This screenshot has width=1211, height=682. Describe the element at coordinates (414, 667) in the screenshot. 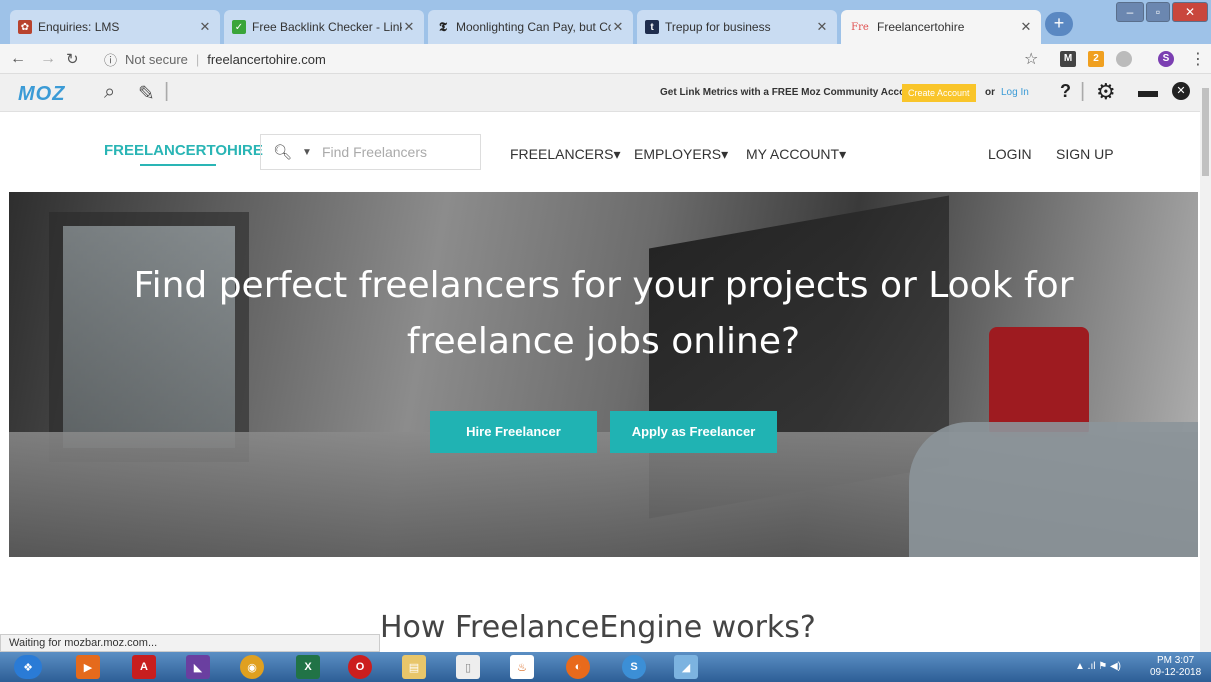

I see `file-explorer-icon: ▤` at that location.